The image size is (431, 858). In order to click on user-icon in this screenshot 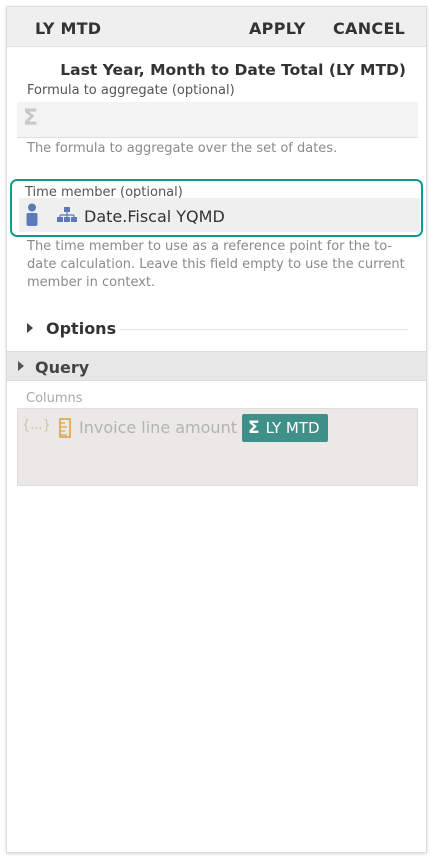, I will do `click(32, 214)`.